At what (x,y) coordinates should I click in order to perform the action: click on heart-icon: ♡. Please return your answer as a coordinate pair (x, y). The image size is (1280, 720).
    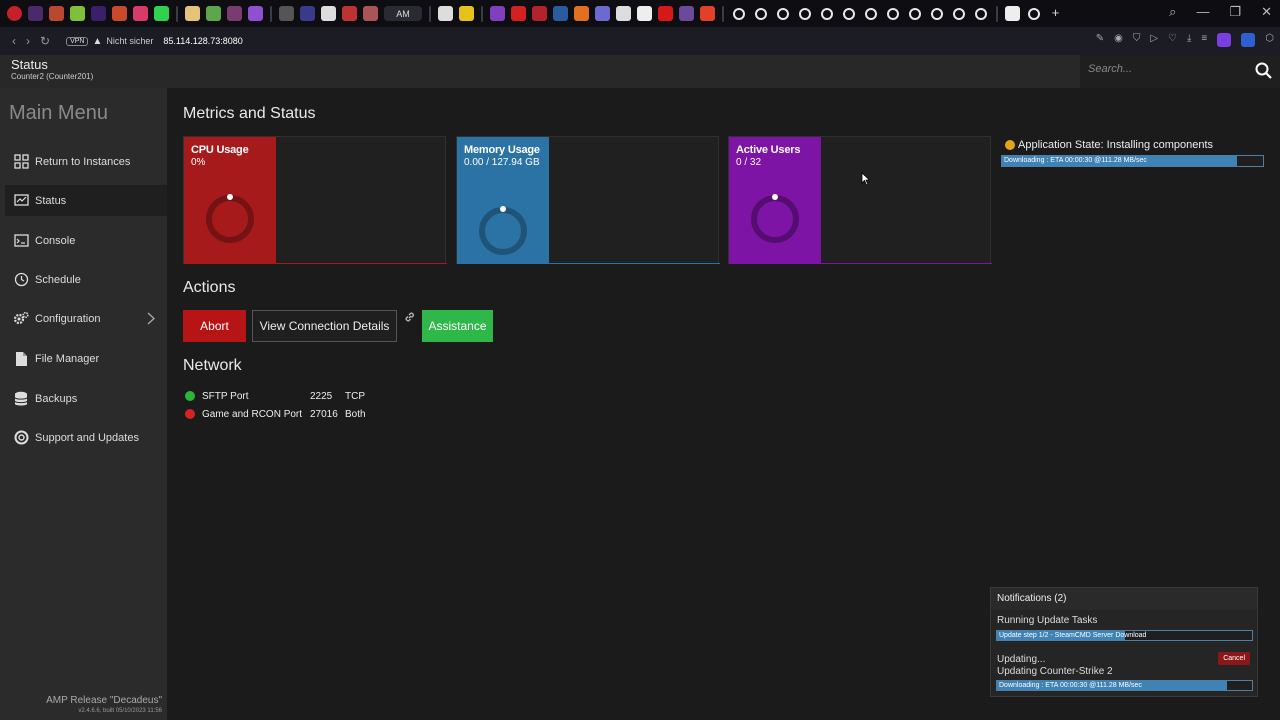
    Looking at the image, I should click on (1172, 40).